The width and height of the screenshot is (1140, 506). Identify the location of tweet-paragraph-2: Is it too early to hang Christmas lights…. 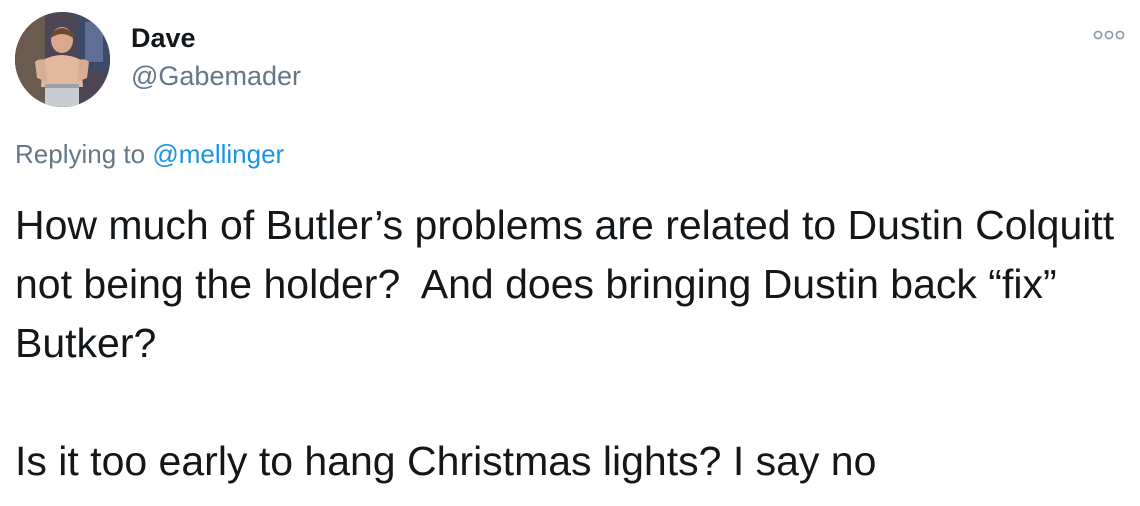
(446, 461).